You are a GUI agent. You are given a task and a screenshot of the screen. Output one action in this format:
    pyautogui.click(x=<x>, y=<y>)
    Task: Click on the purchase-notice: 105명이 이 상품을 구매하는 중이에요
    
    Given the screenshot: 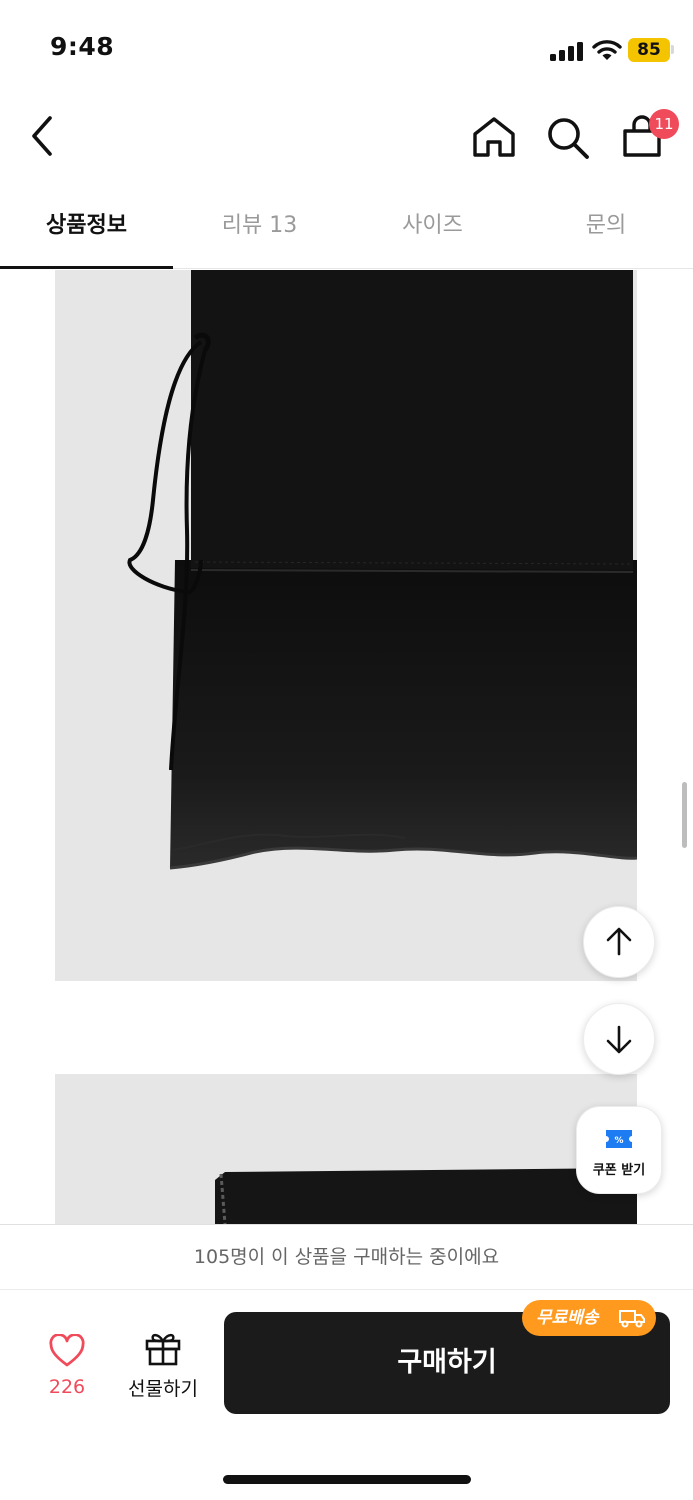 What is the action you would take?
    pyautogui.click(x=346, y=1257)
    